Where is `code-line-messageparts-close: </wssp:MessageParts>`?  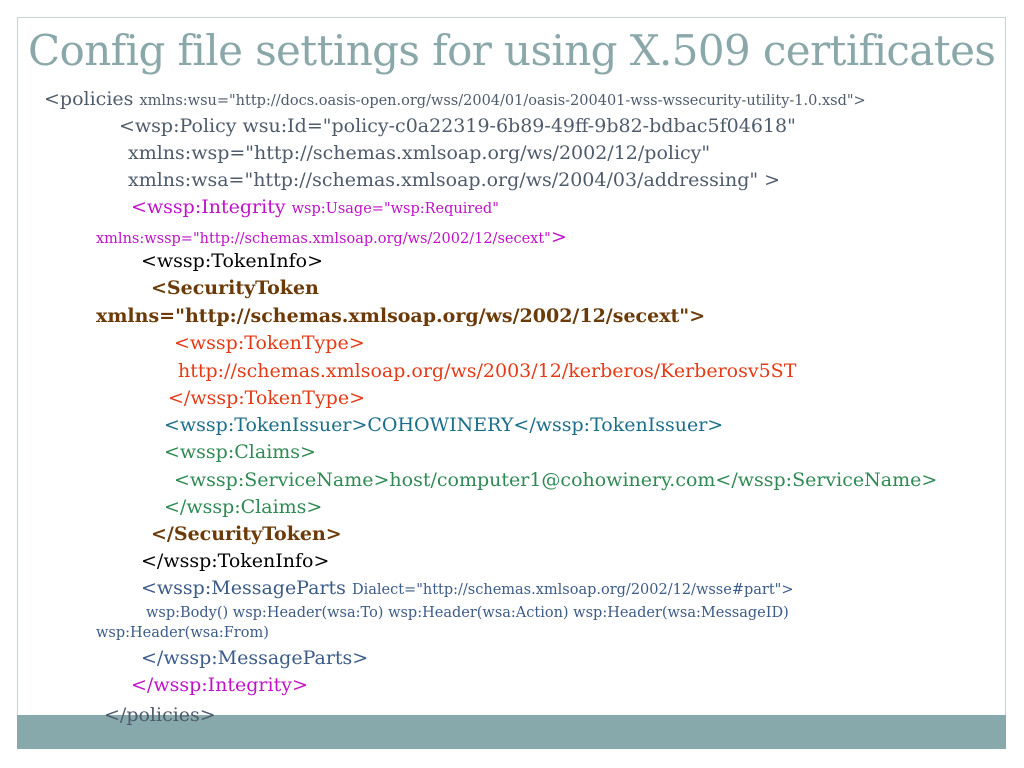 code-line-messageparts-close: </wssp:MessageParts> is located at coordinates (255, 658).